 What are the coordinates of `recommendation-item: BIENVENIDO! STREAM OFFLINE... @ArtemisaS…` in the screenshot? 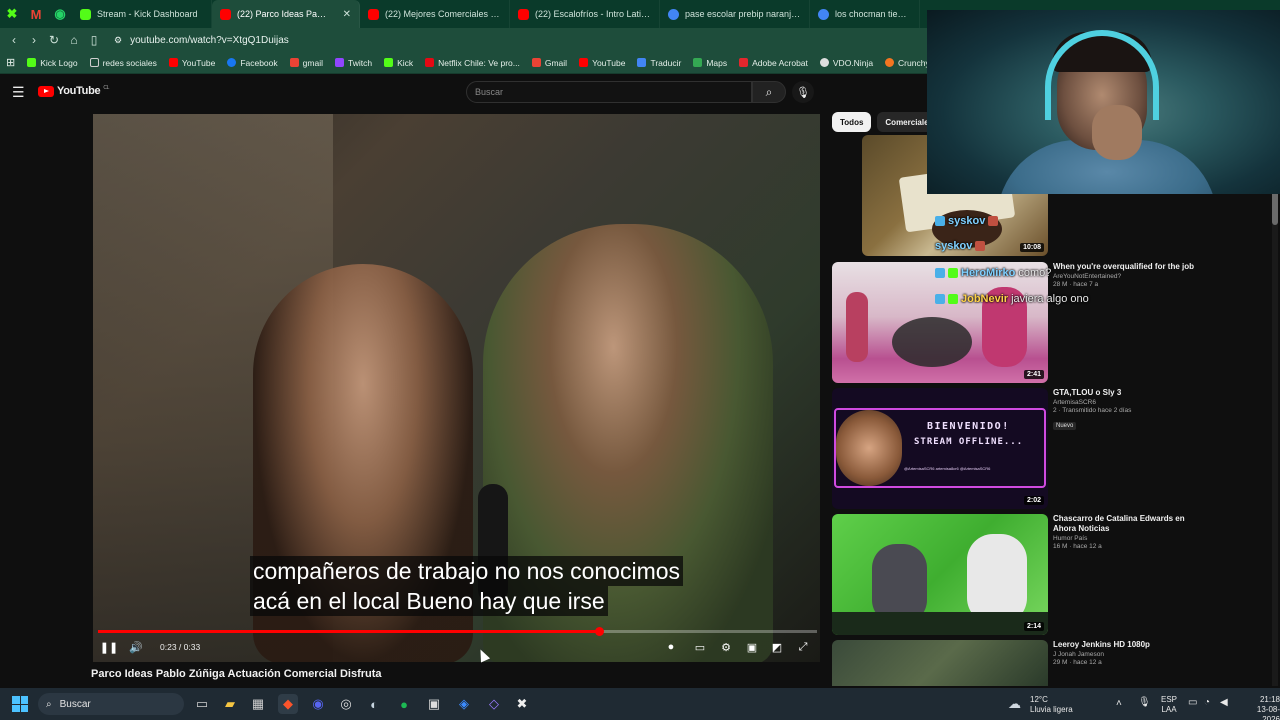 It's located at (1052, 449).